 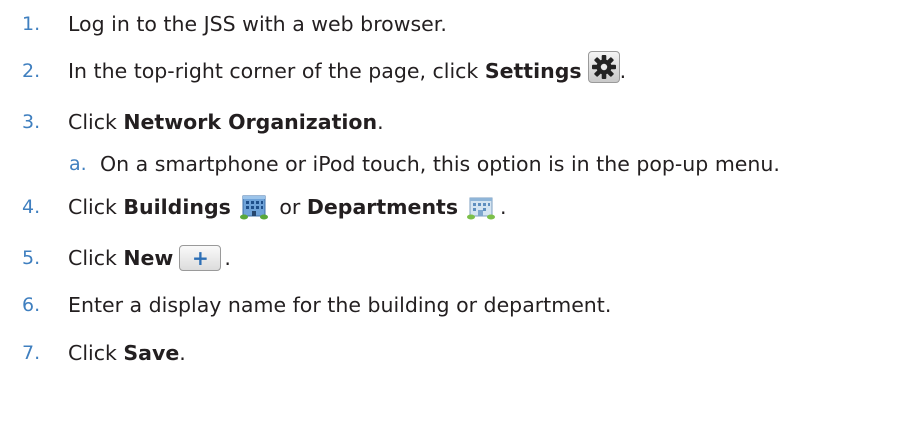 I want to click on step-text: Log in to the JSS with a web browser., so click(x=257, y=24).